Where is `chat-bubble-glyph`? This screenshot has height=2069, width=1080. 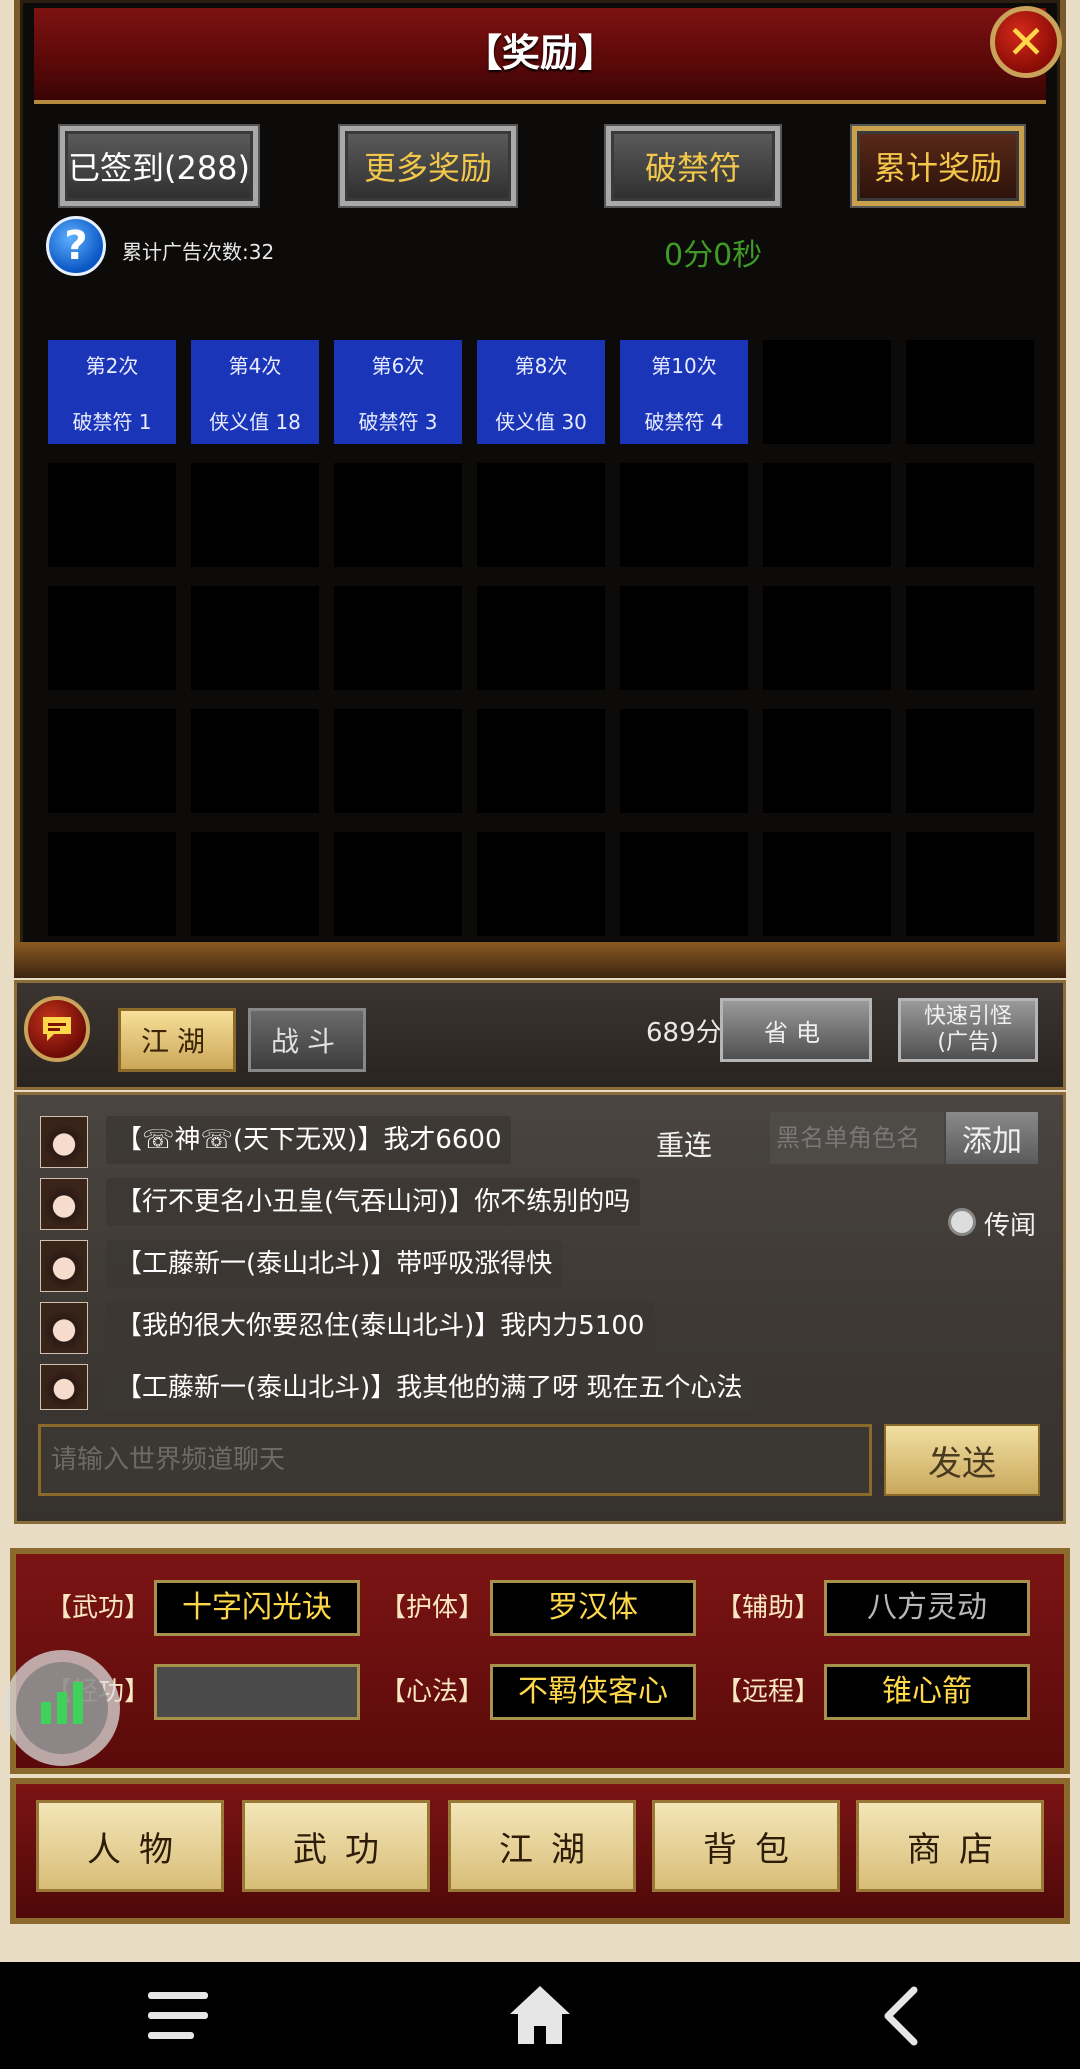
chat-bubble-glyph is located at coordinates (57, 1029).